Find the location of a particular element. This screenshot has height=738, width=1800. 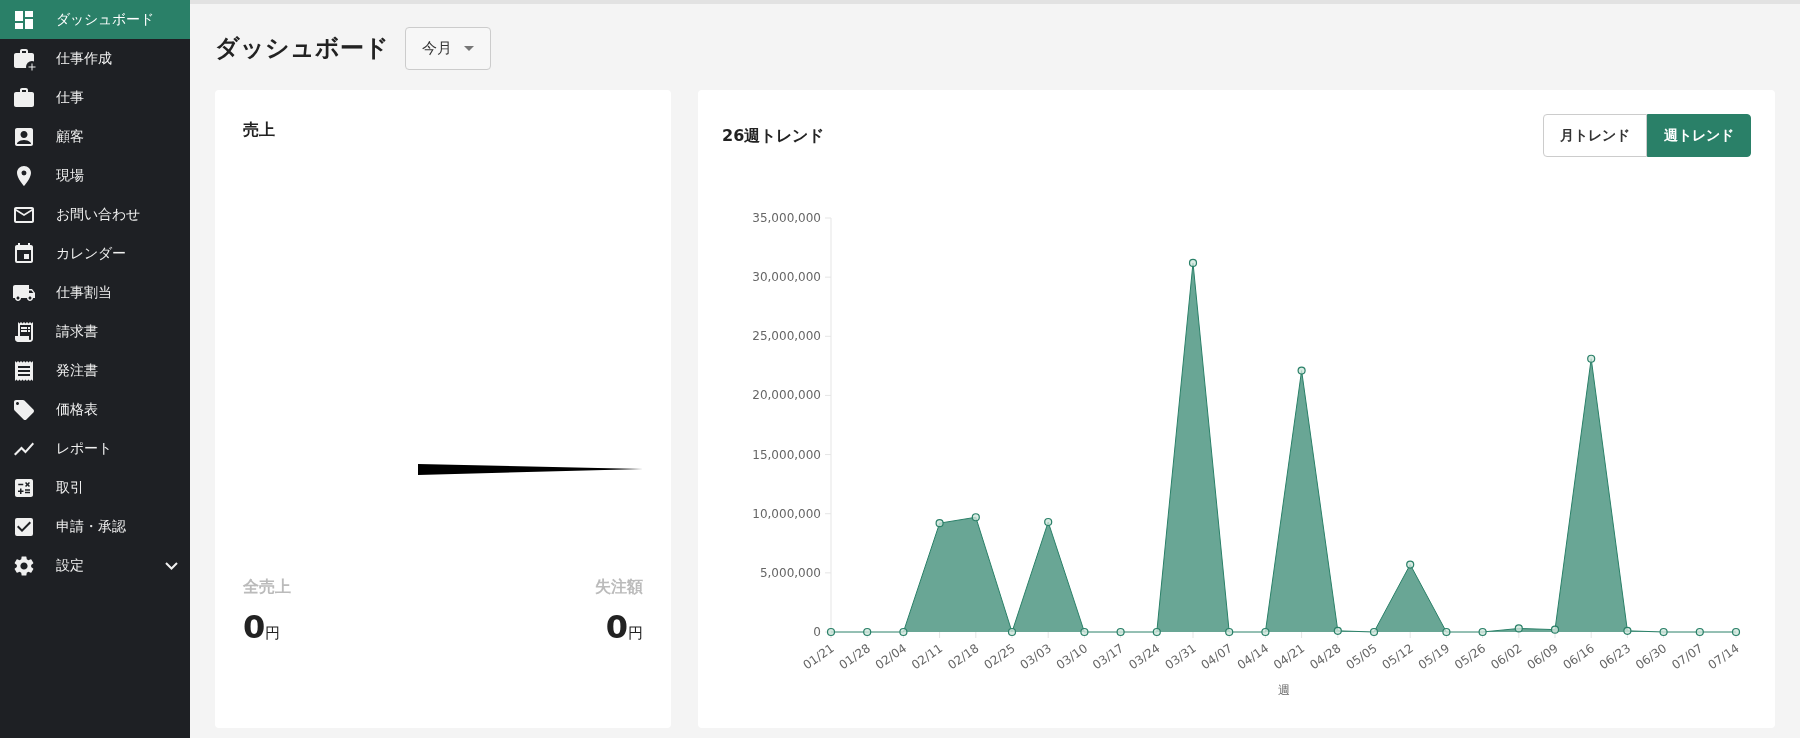

tag-icon is located at coordinates (24, 409).